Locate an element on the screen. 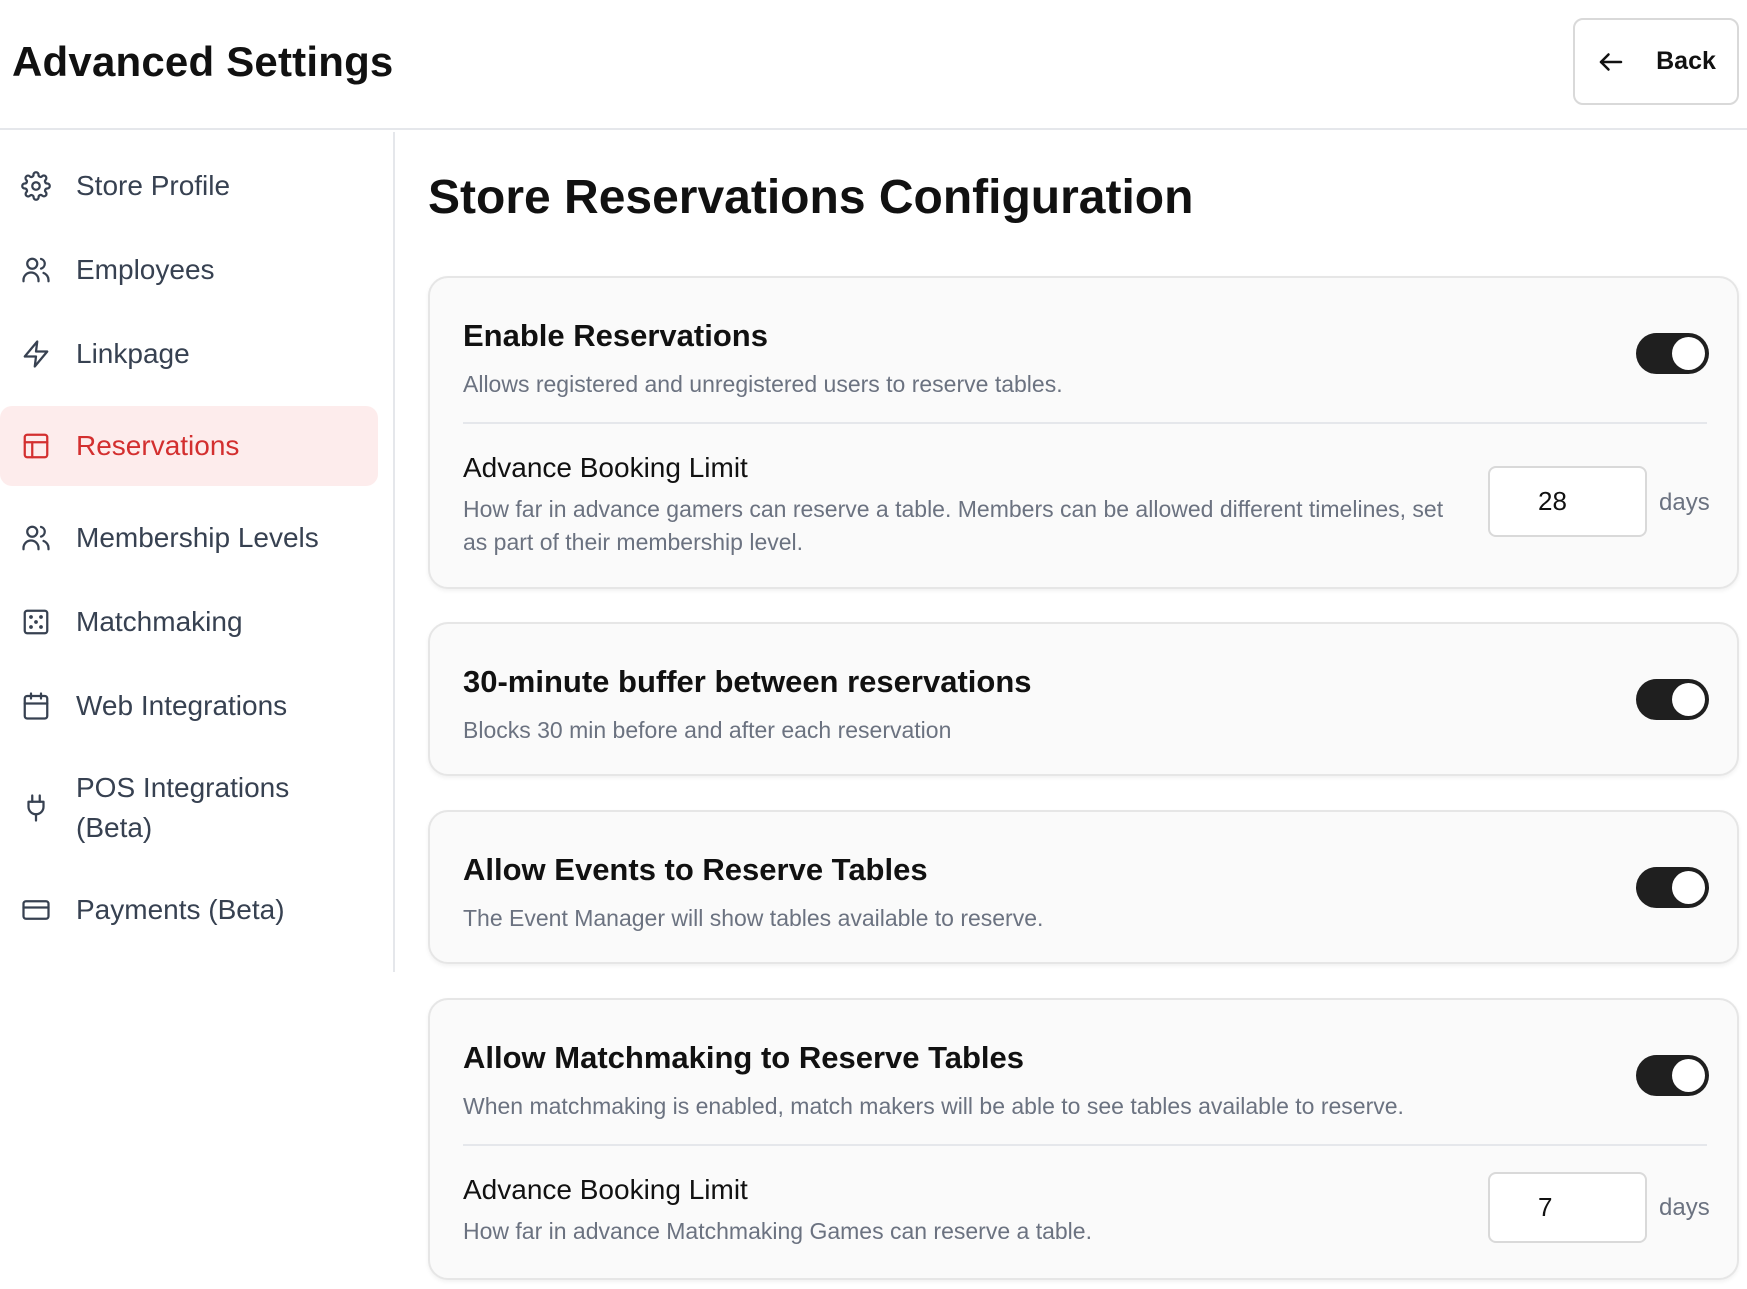 This screenshot has height=1289, width=1747. mm-booking-input is located at coordinates (1567, 1207).